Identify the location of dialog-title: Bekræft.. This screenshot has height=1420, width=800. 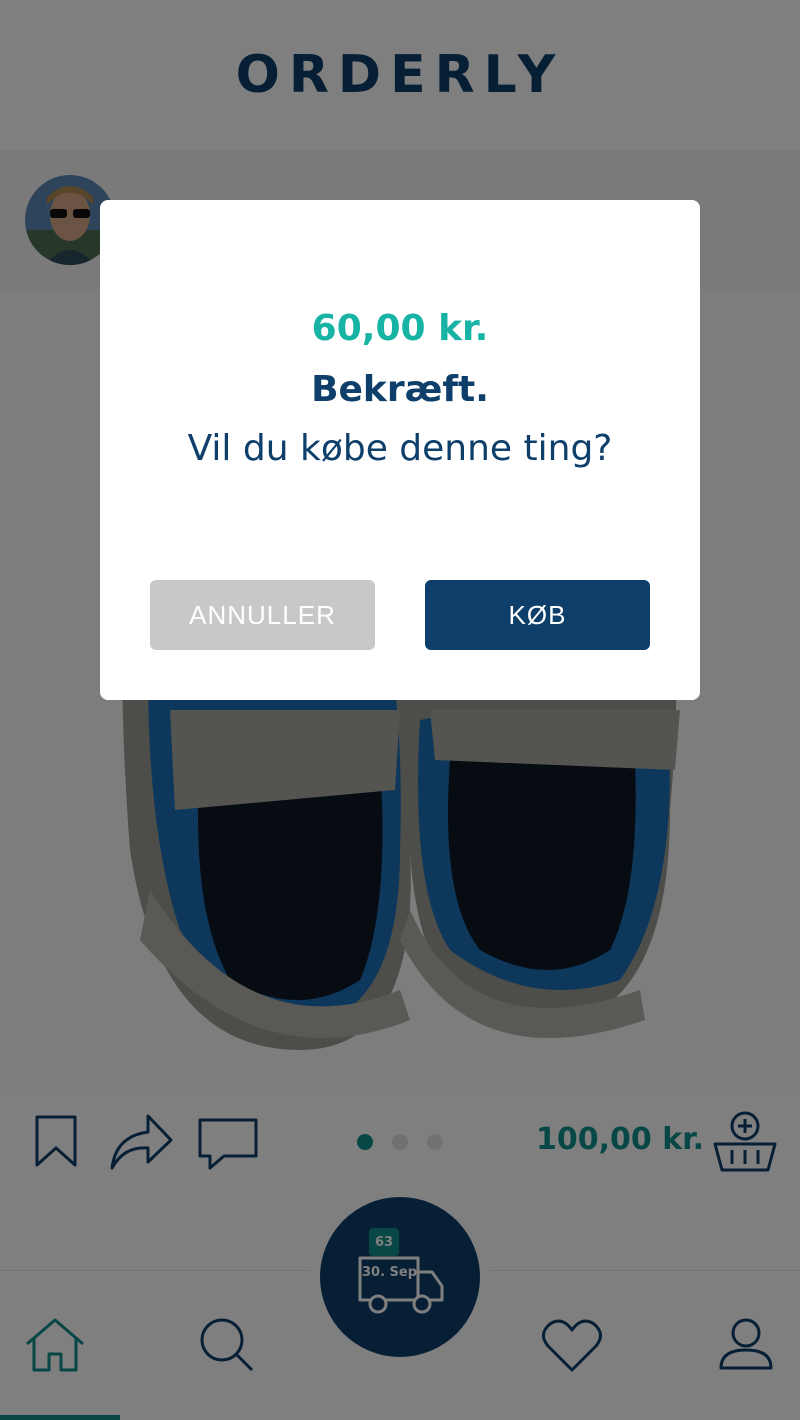
(400, 389).